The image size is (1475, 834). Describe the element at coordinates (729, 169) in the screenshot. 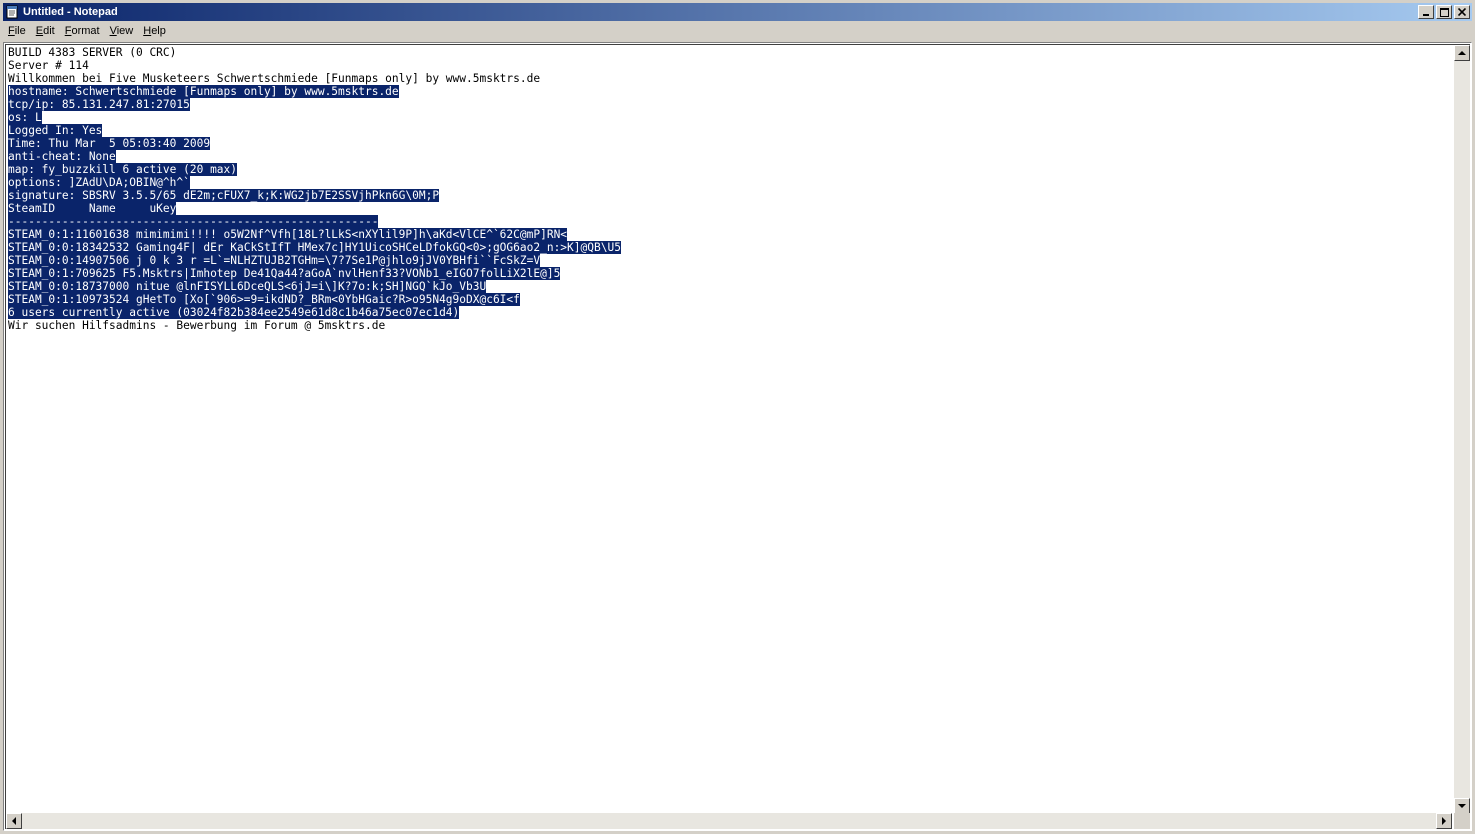

I see `text-line: map: fy_buzzkill 6 active (20 max)` at that location.